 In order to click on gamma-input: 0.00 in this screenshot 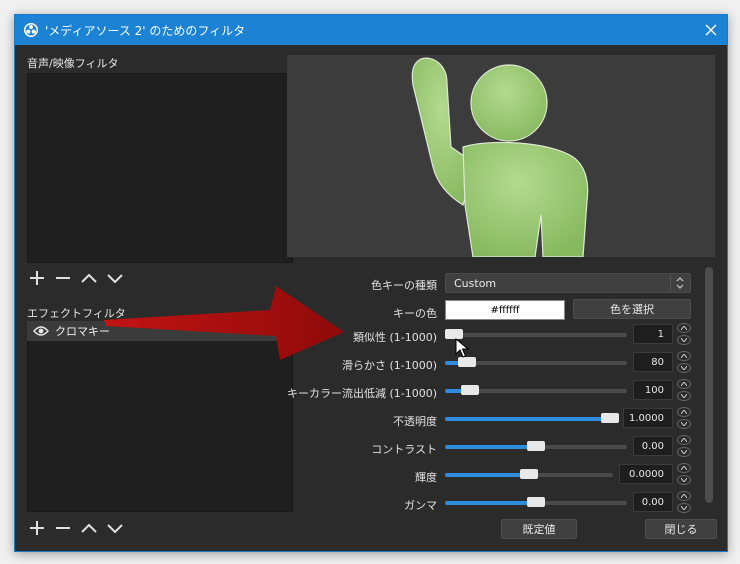, I will do `click(653, 502)`.